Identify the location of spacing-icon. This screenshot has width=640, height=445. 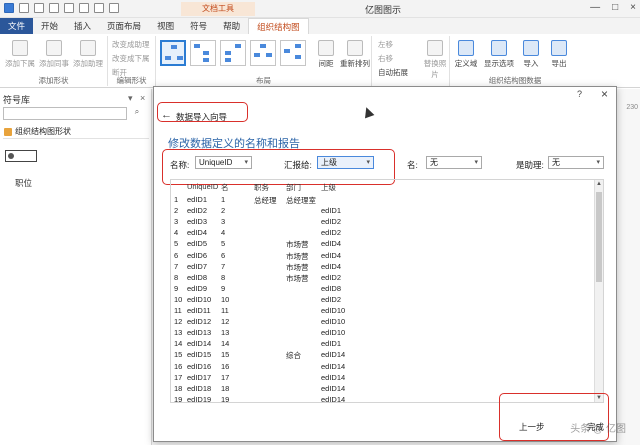
(326, 48).